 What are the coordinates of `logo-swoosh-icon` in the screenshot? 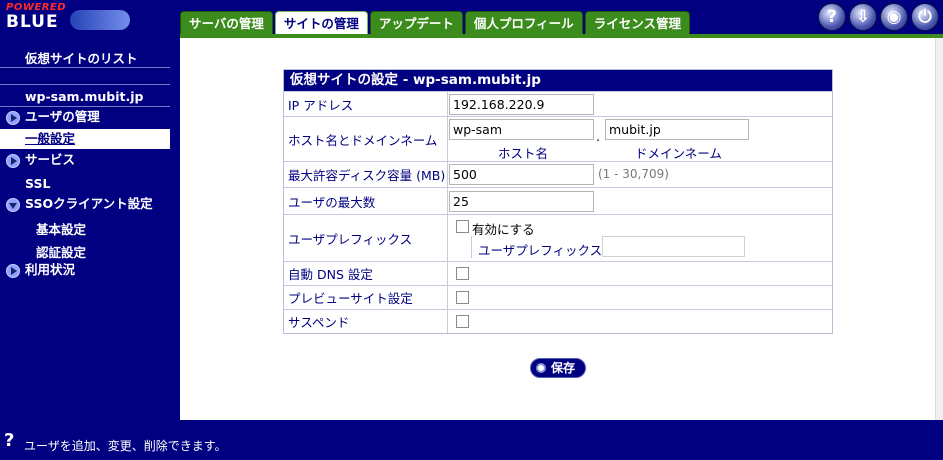 It's located at (100, 20).